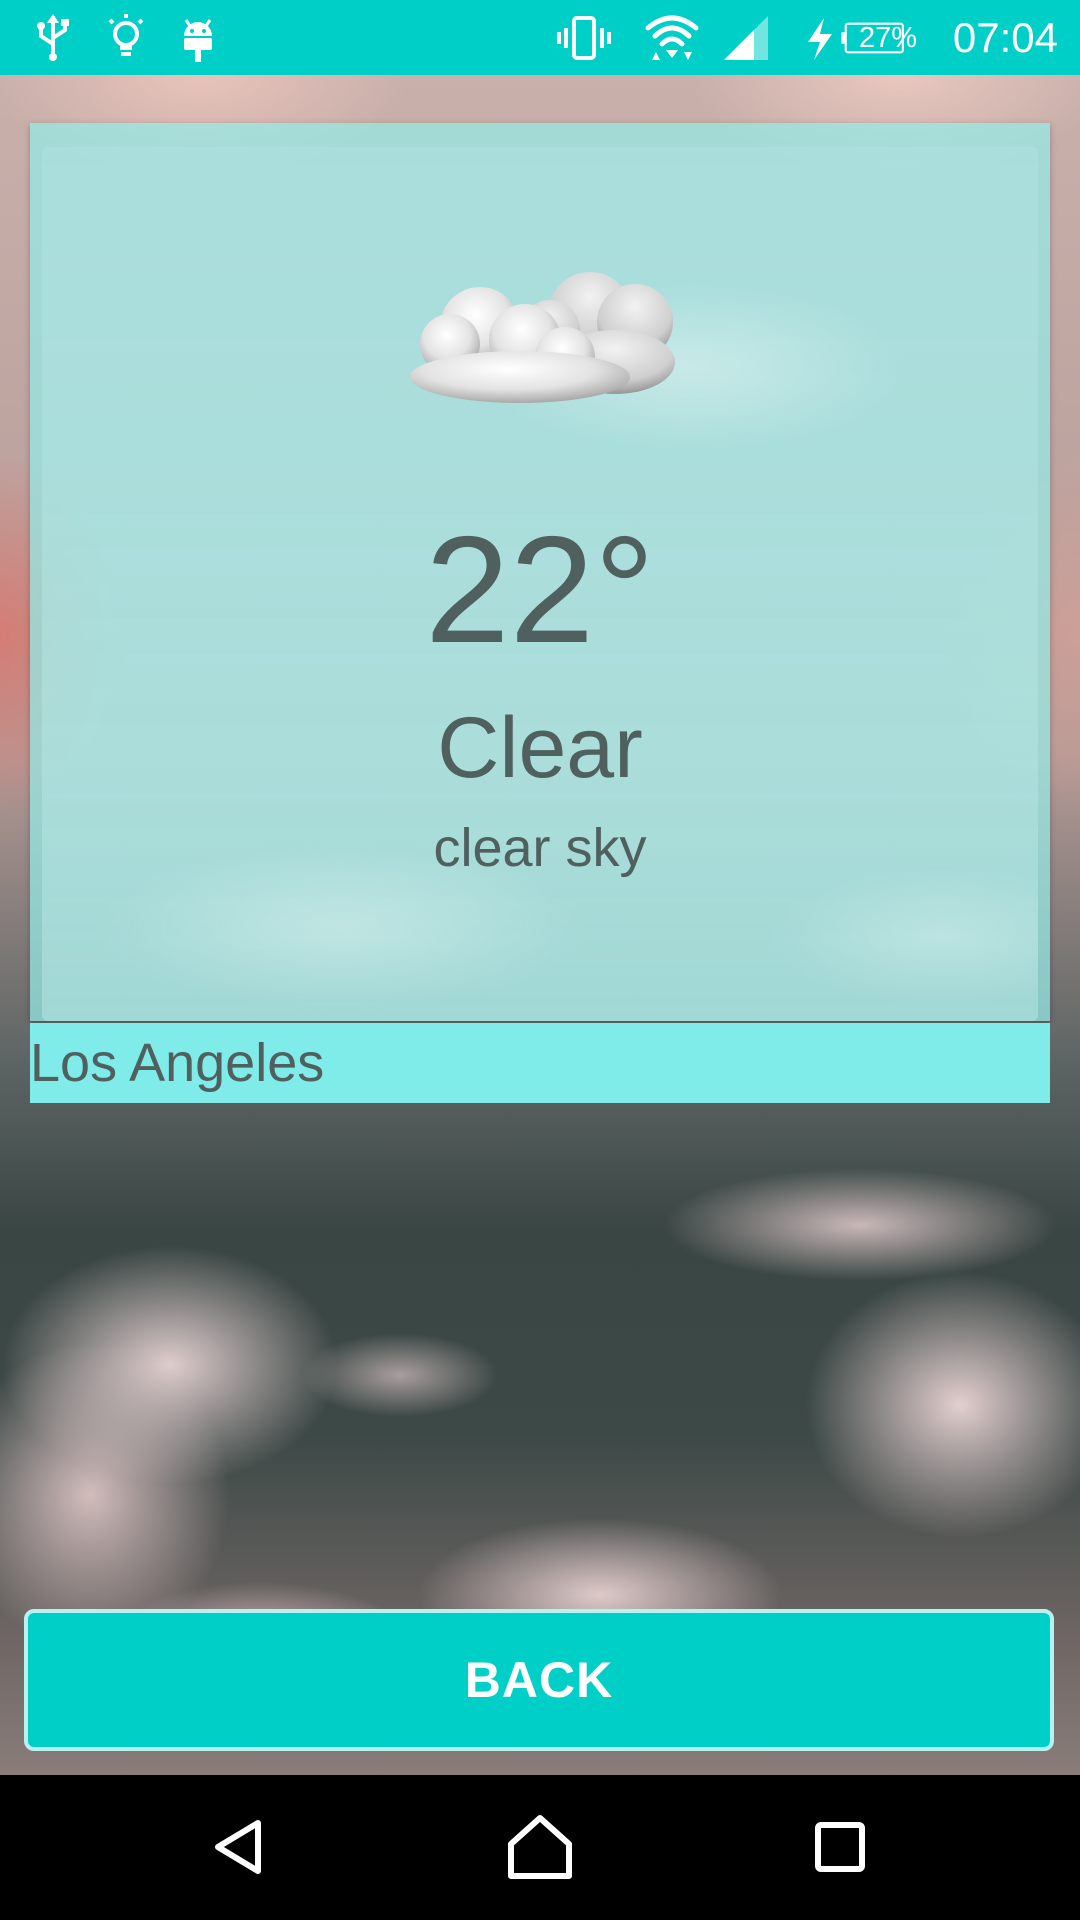 Image resolution: width=1080 pixels, height=1920 pixels. I want to click on recents-icon, so click(840, 1847).